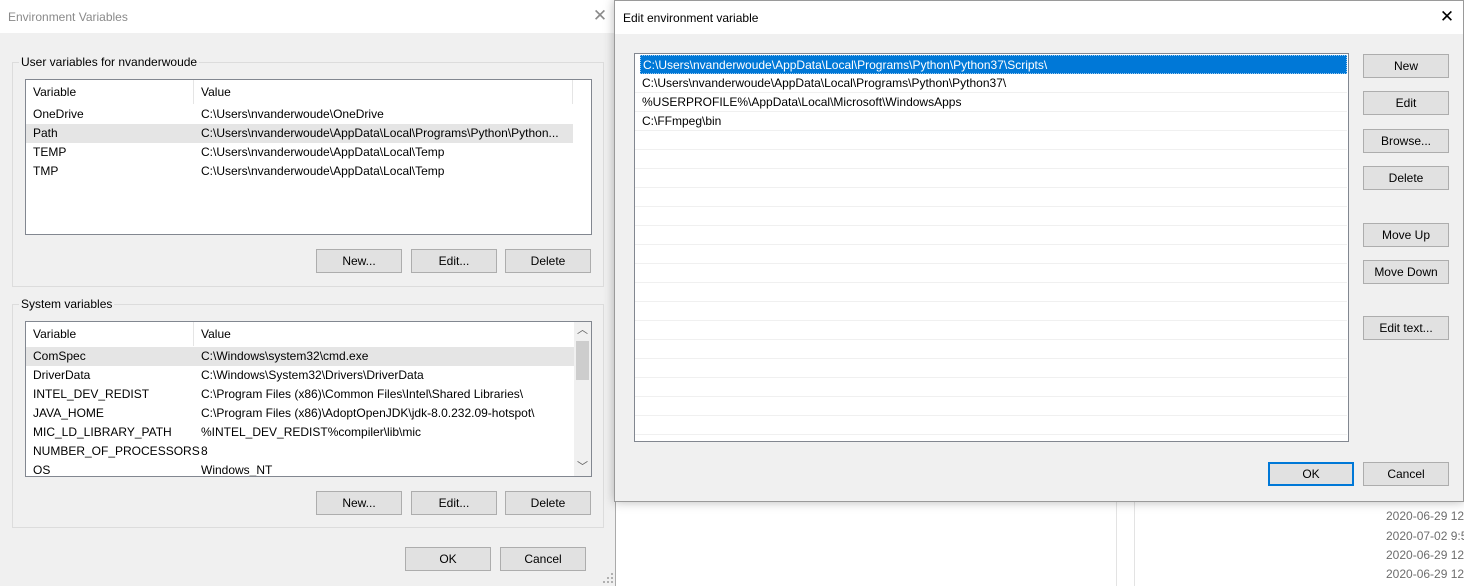 The height and width of the screenshot is (586, 1464). I want to click on variable-name: OS, so click(42, 470).